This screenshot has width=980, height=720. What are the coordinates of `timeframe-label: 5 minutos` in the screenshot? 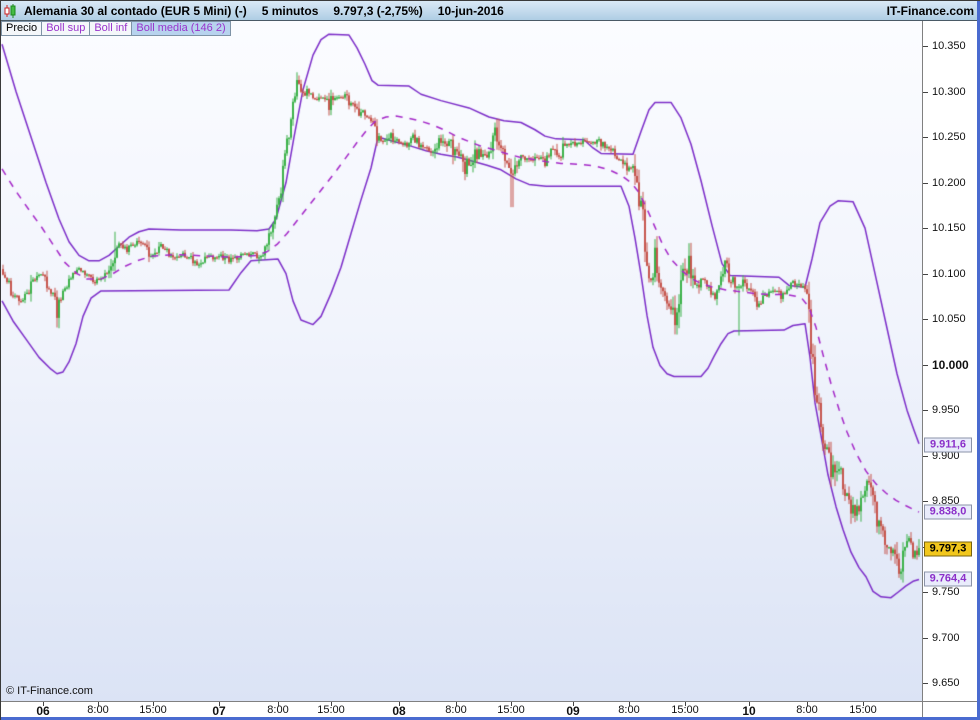 It's located at (290, 10).